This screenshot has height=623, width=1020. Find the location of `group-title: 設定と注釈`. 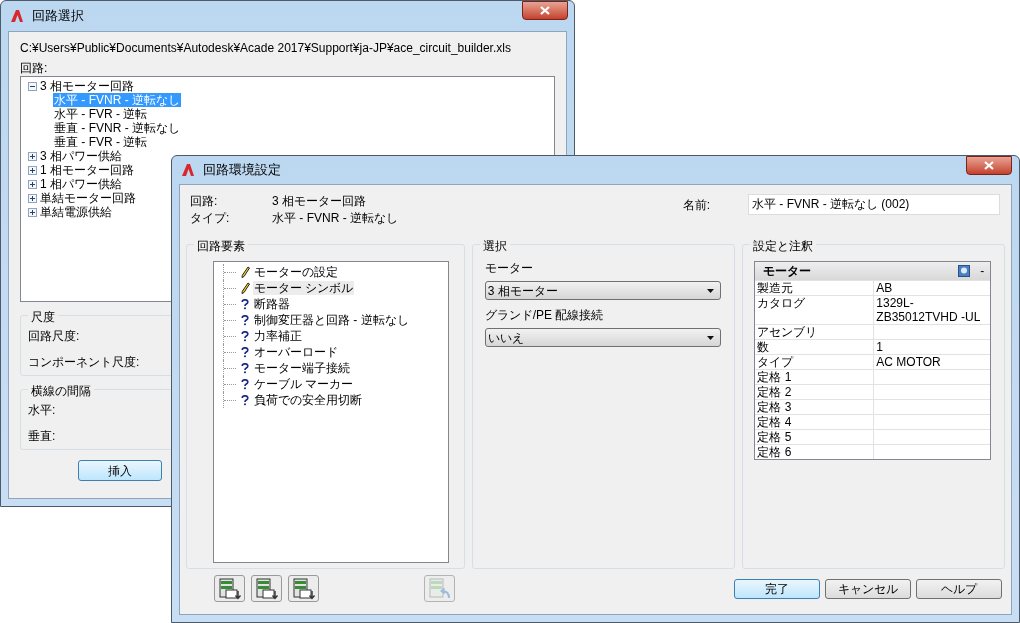

group-title: 設定と注釈 is located at coordinates (783, 246).